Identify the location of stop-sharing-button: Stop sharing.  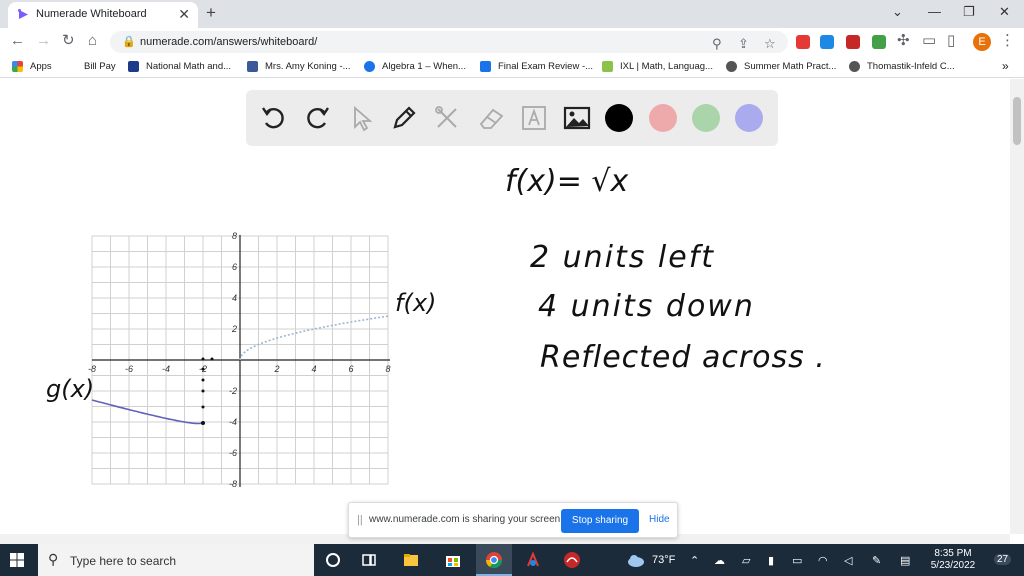
(600, 521).